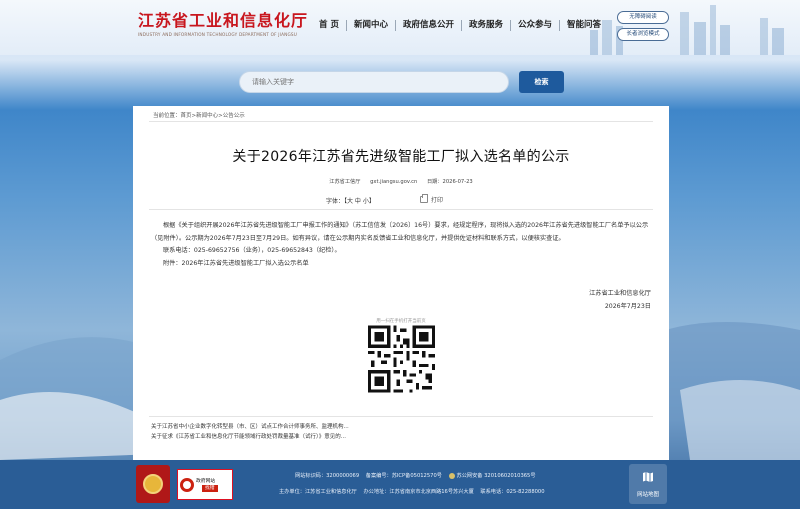 The width and height of the screenshot is (800, 509). What do you see at coordinates (627, 306) in the screenshot?
I see `signature-date: 2026年7月23日` at bounding box center [627, 306].